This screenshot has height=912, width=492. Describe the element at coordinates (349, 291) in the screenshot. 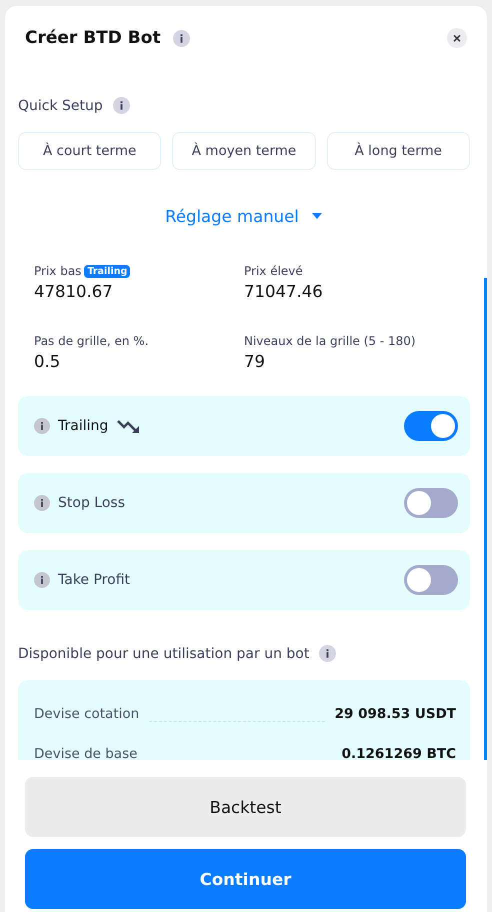

I see `field-value: 71047.46` at that location.